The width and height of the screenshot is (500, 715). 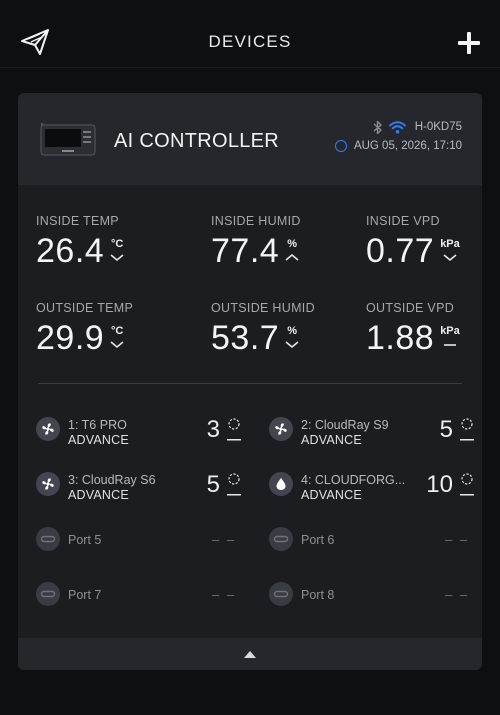 What do you see at coordinates (213, 429) in the screenshot?
I see `port-level: 3` at bounding box center [213, 429].